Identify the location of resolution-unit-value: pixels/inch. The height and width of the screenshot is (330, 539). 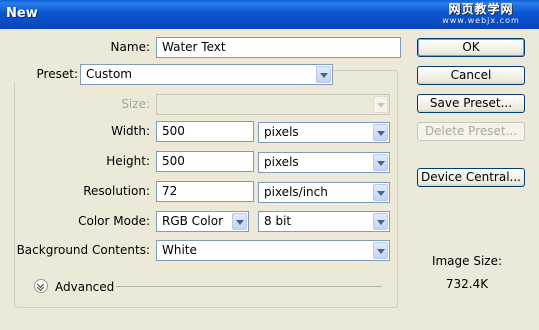
(296, 192).